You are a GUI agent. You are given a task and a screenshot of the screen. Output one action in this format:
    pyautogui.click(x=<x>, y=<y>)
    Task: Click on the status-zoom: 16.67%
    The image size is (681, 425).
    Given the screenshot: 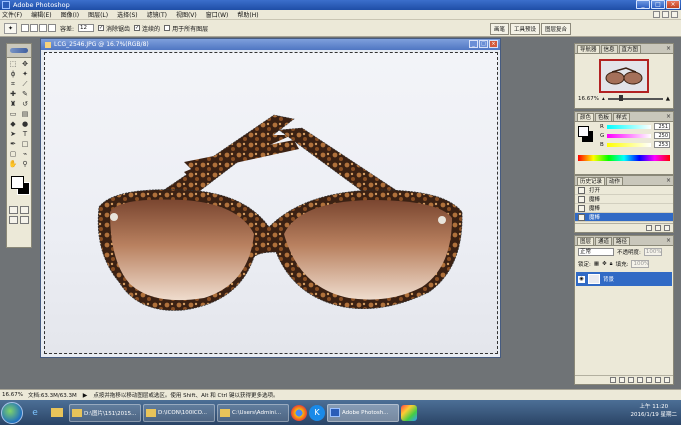 What is the action you would take?
    pyautogui.click(x=12, y=395)
    